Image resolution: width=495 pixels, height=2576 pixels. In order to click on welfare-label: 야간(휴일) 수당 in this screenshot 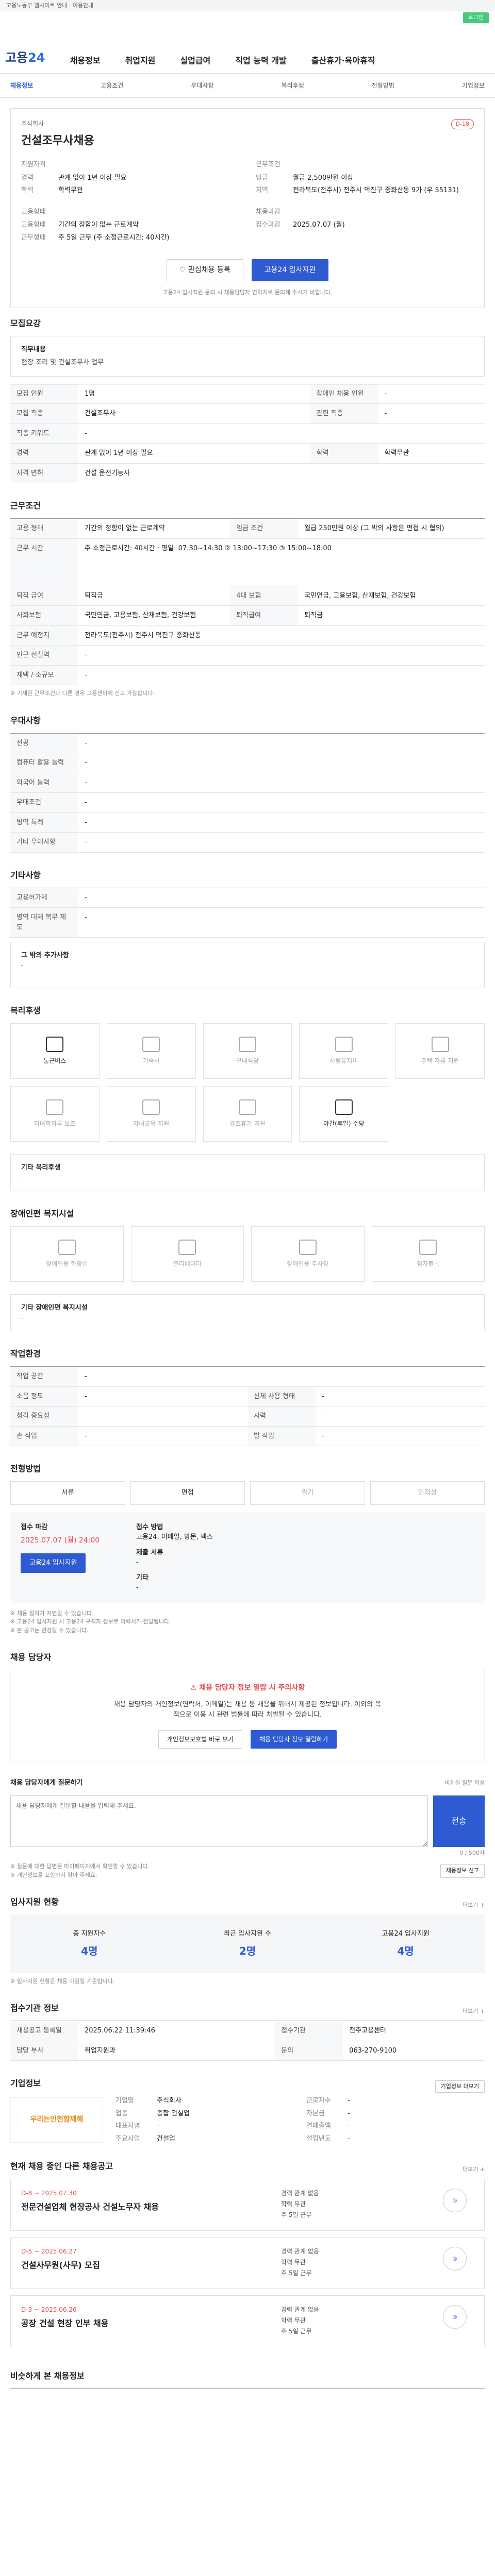, I will do `click(344, 1123)`.